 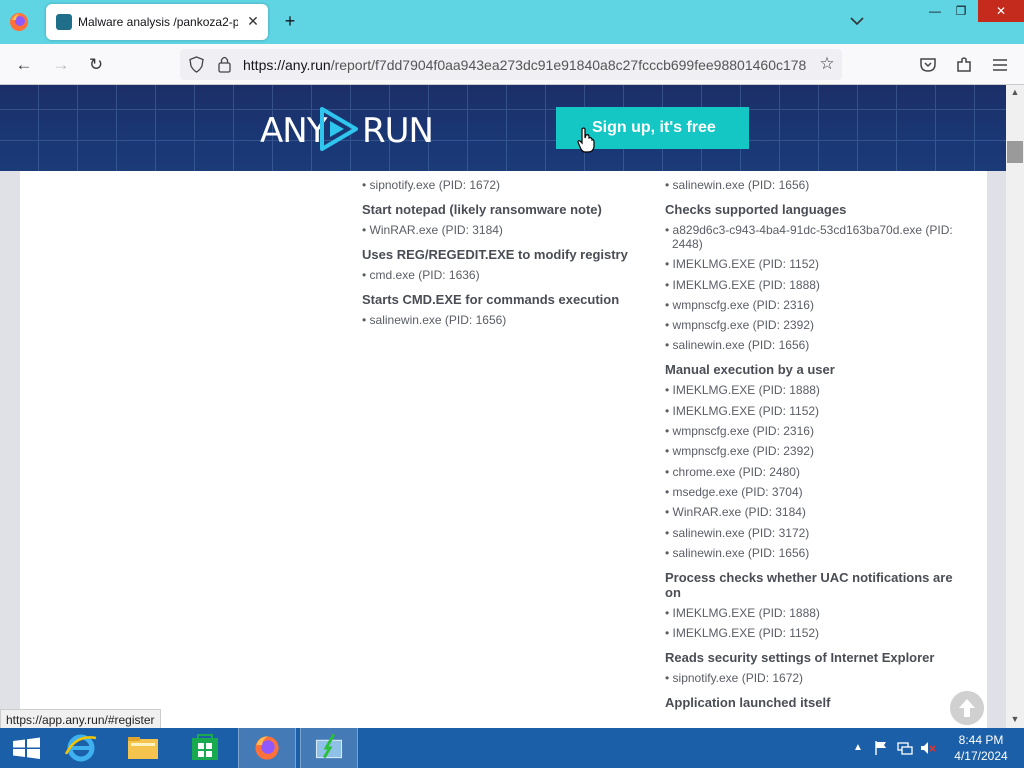 I want to click on internet-explorer-icon, so click(x=81, y=748).